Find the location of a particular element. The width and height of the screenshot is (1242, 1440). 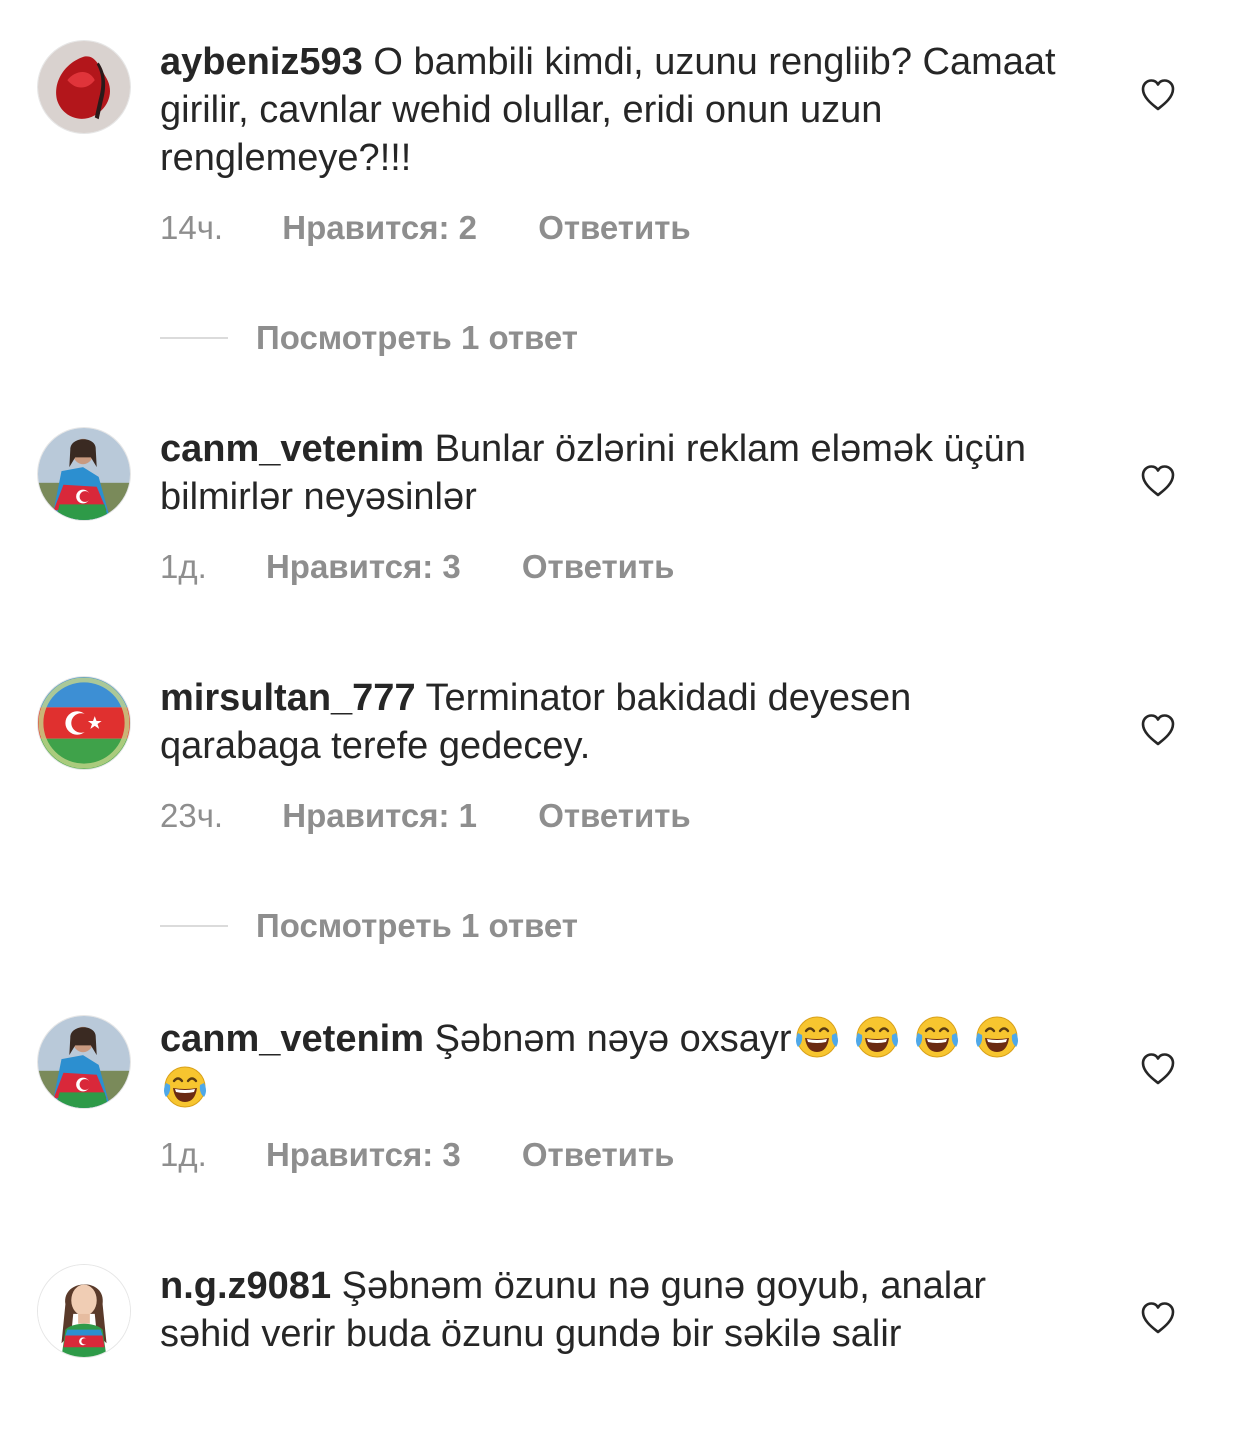

comment-meta: 14ч. Нравится: 2 Ответить is located at coordinates (425, 228).